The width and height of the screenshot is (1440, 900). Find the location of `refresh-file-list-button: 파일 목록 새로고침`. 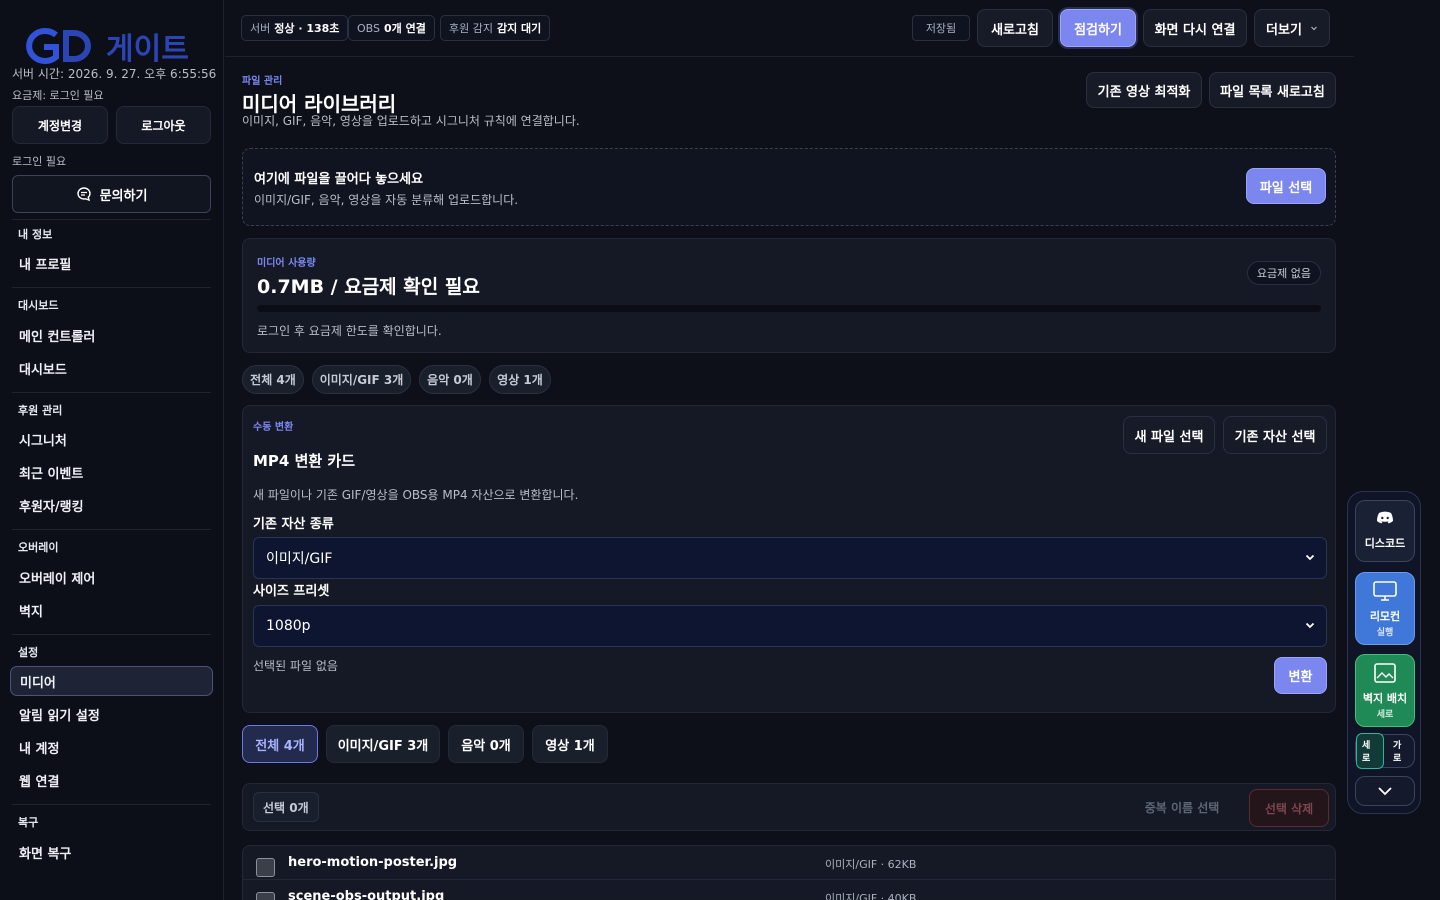

refresh-file-list-button: 파일 목록 새로고침 is located at coordinates (1272, 90).